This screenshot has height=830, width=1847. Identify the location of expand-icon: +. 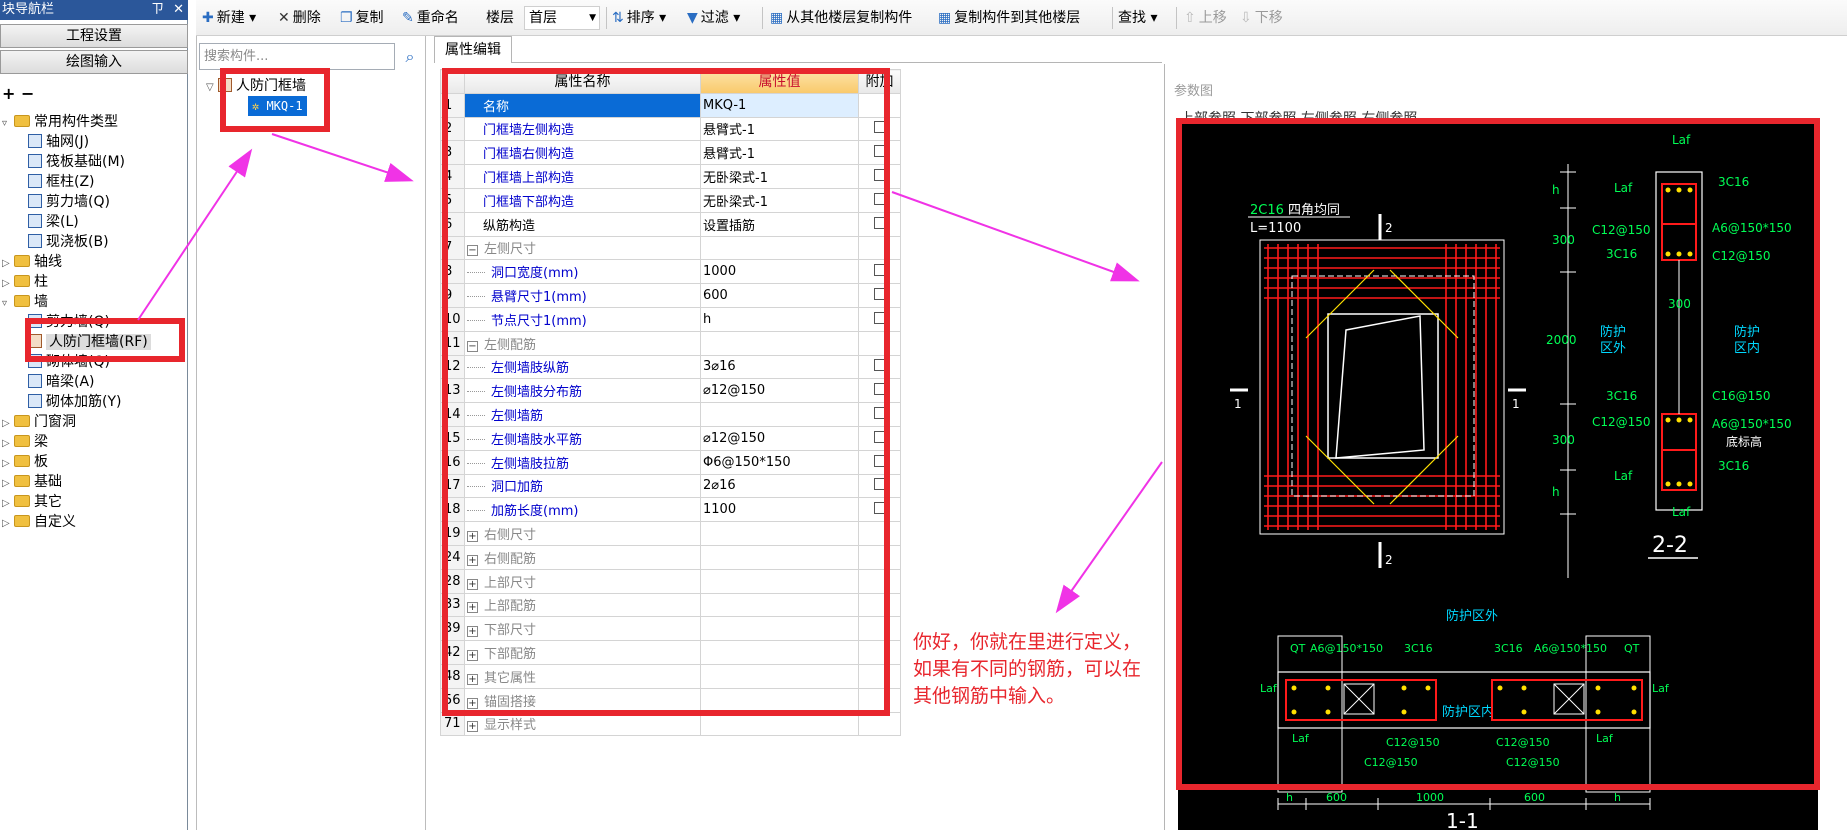
(472, 727).